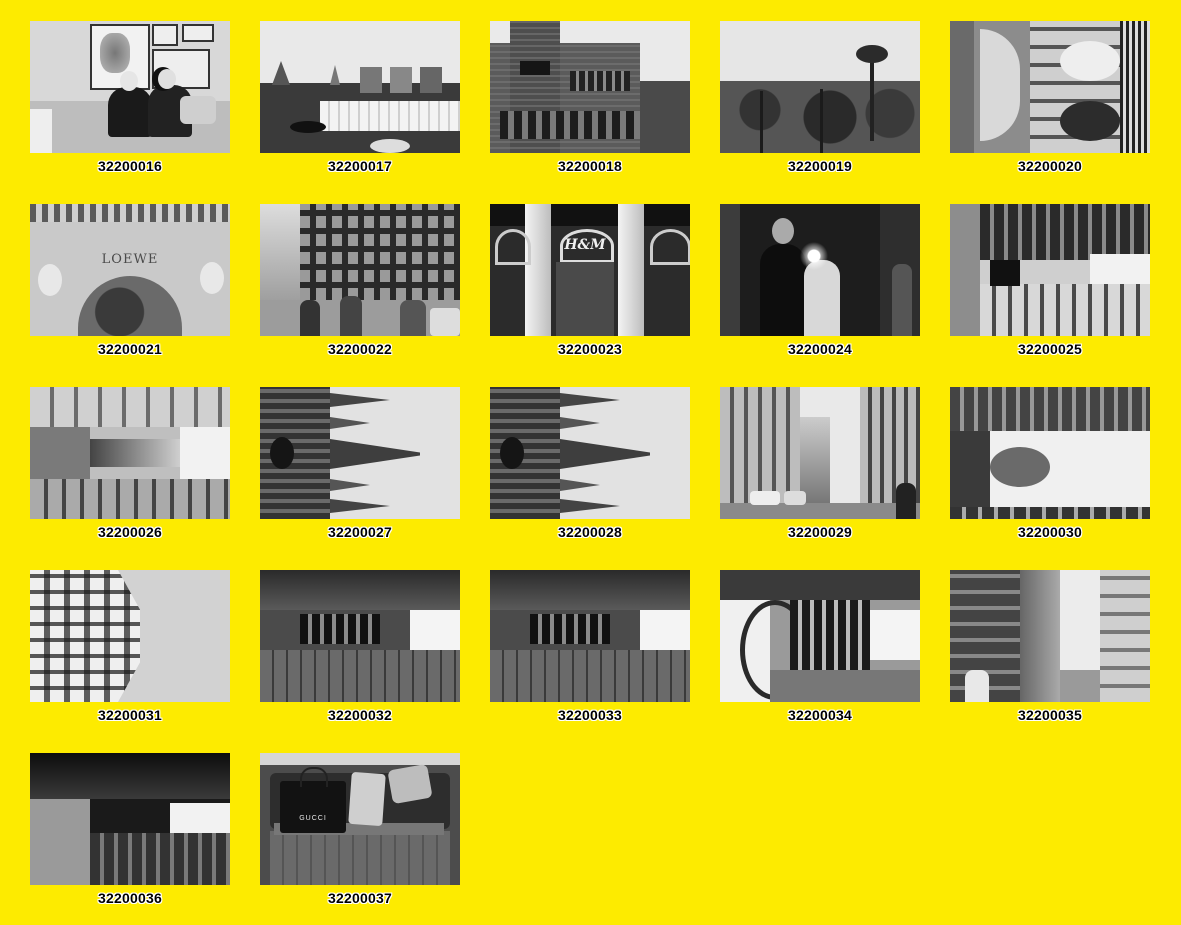  What do you see at coordinates (820, 715) in the screenshot?
I see `frame-number: 32200034` at bounding box center [820, 715].